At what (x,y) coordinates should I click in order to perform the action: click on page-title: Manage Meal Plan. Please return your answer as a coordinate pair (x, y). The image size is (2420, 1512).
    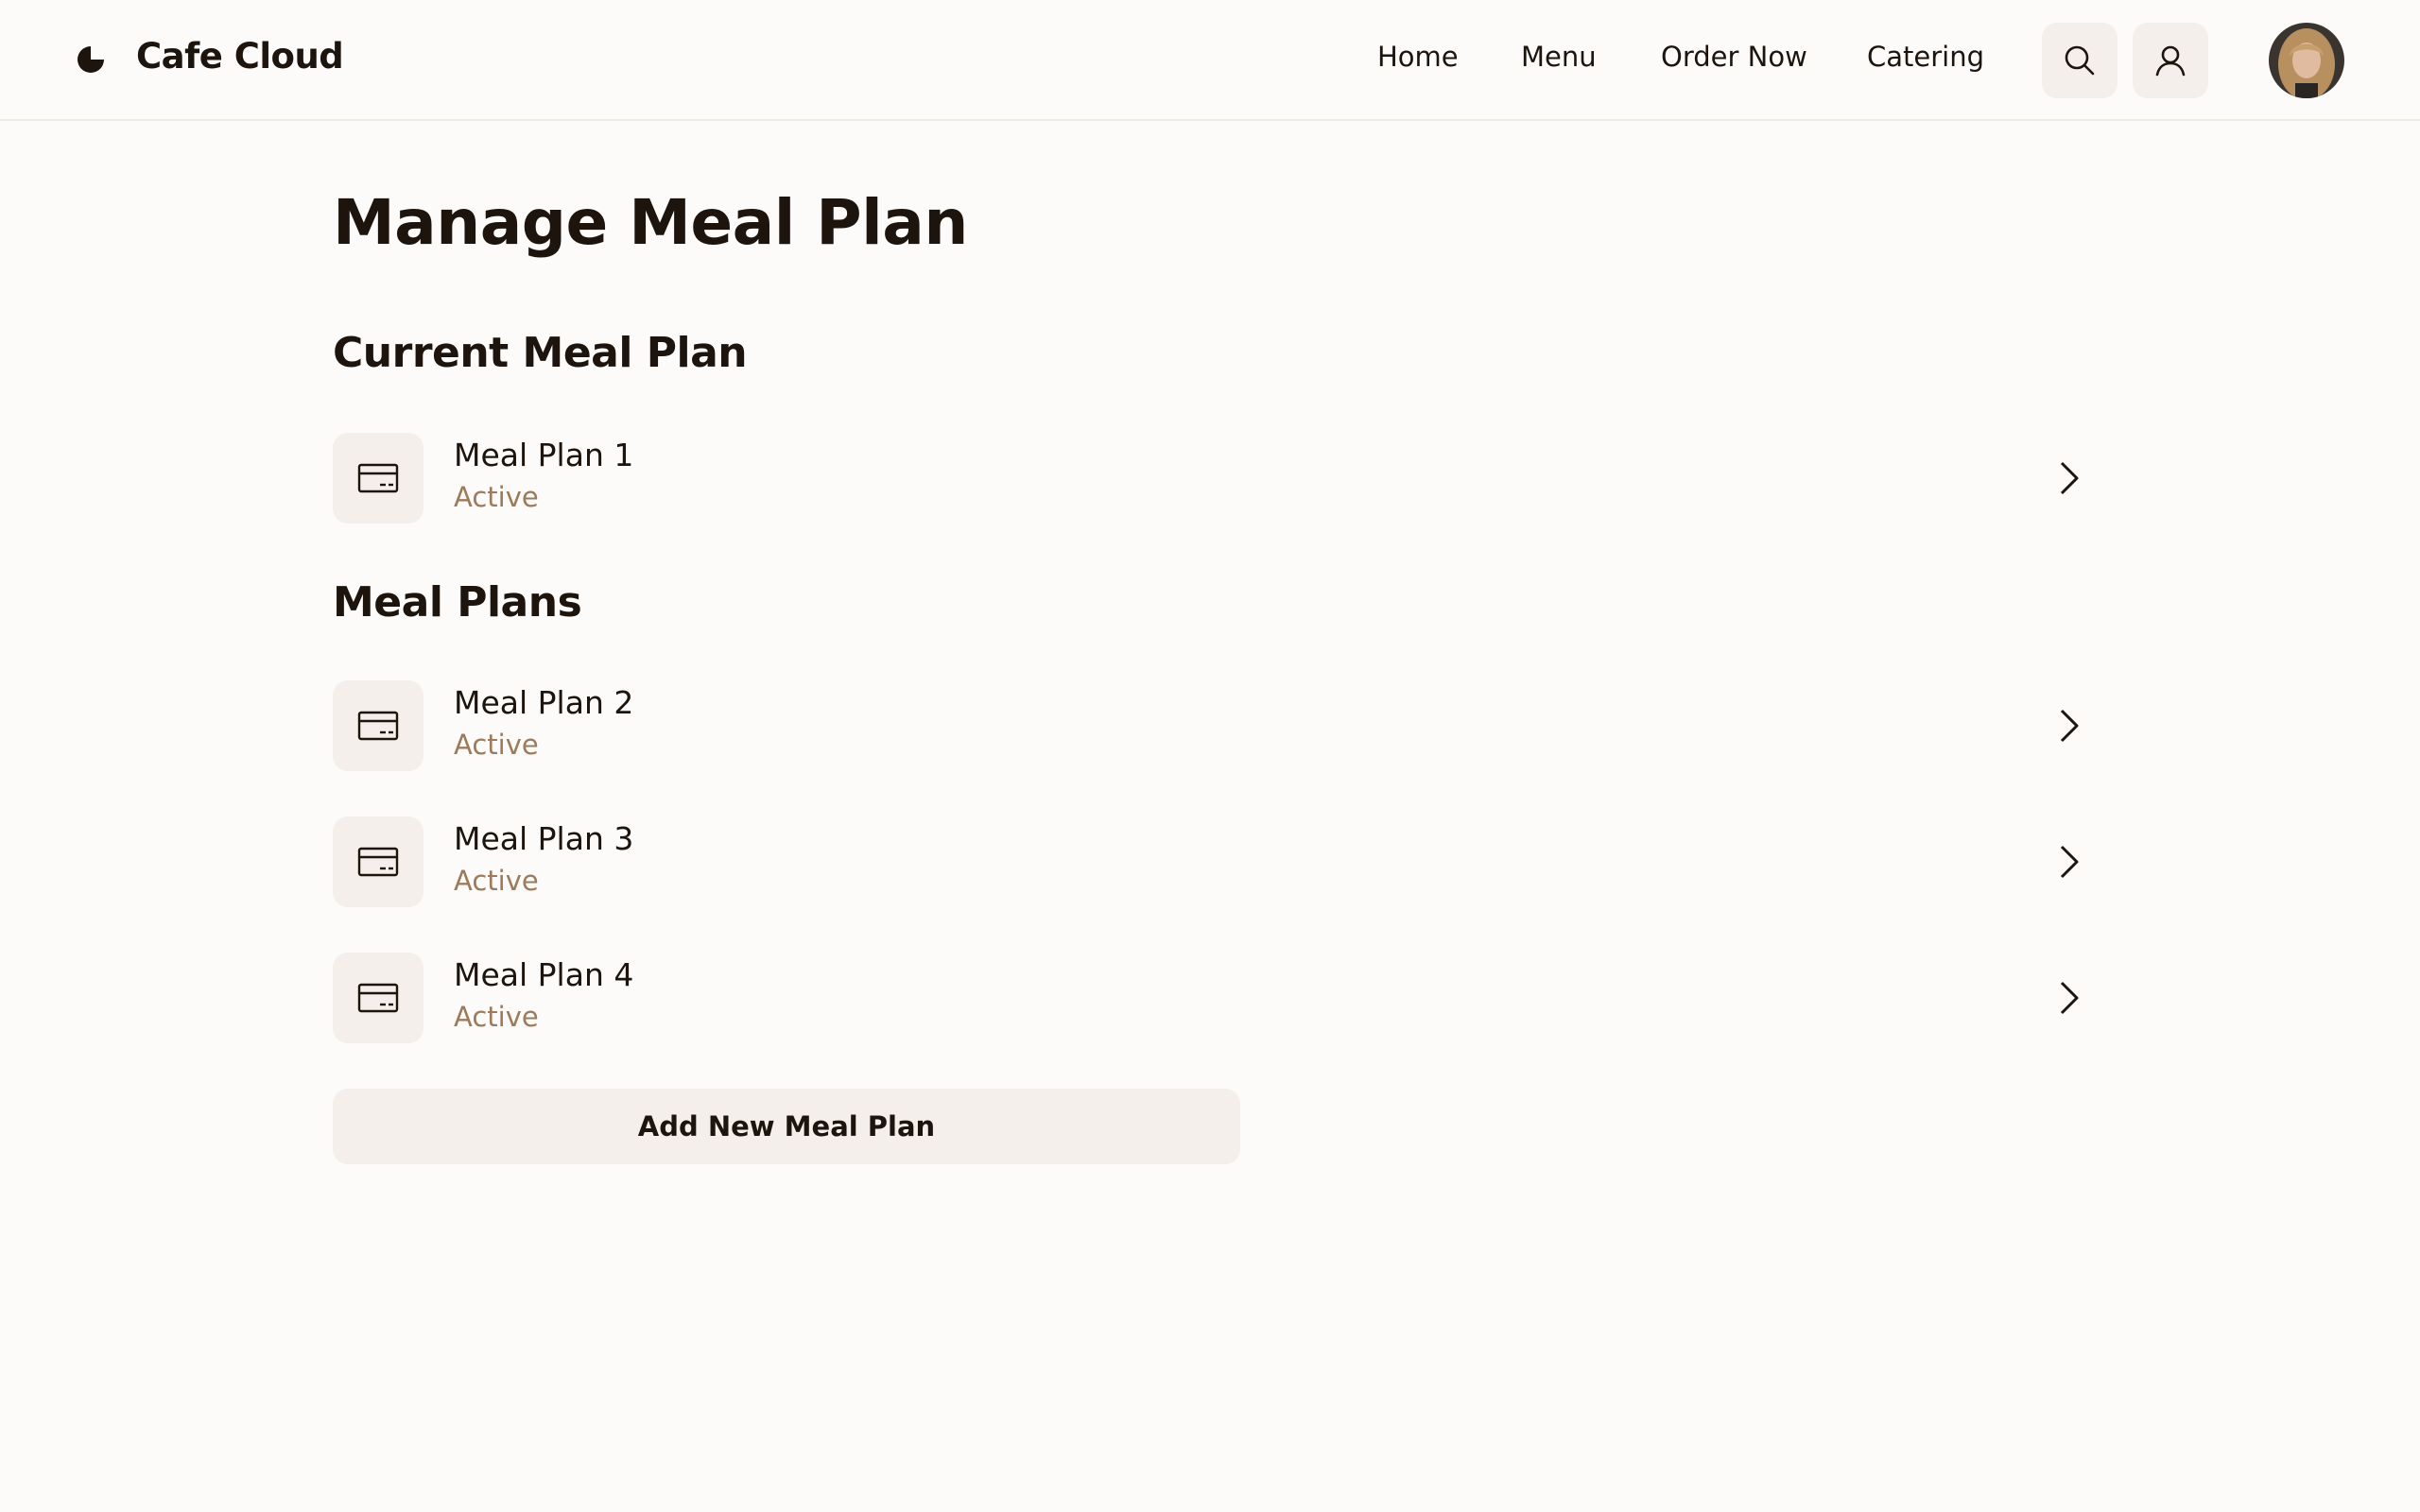
    Looking at the image, I should click on (650, 222).